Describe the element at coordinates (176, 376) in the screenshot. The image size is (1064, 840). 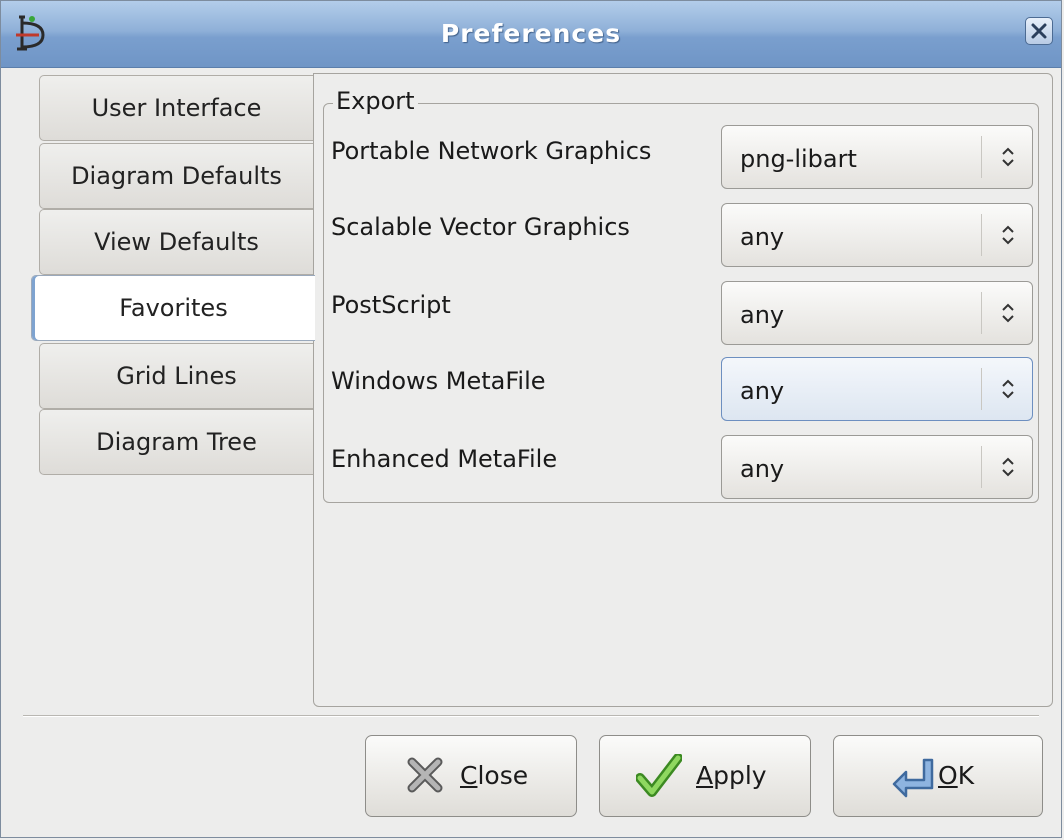
I see `tab-grid-lines: Grid Lines` at that location.